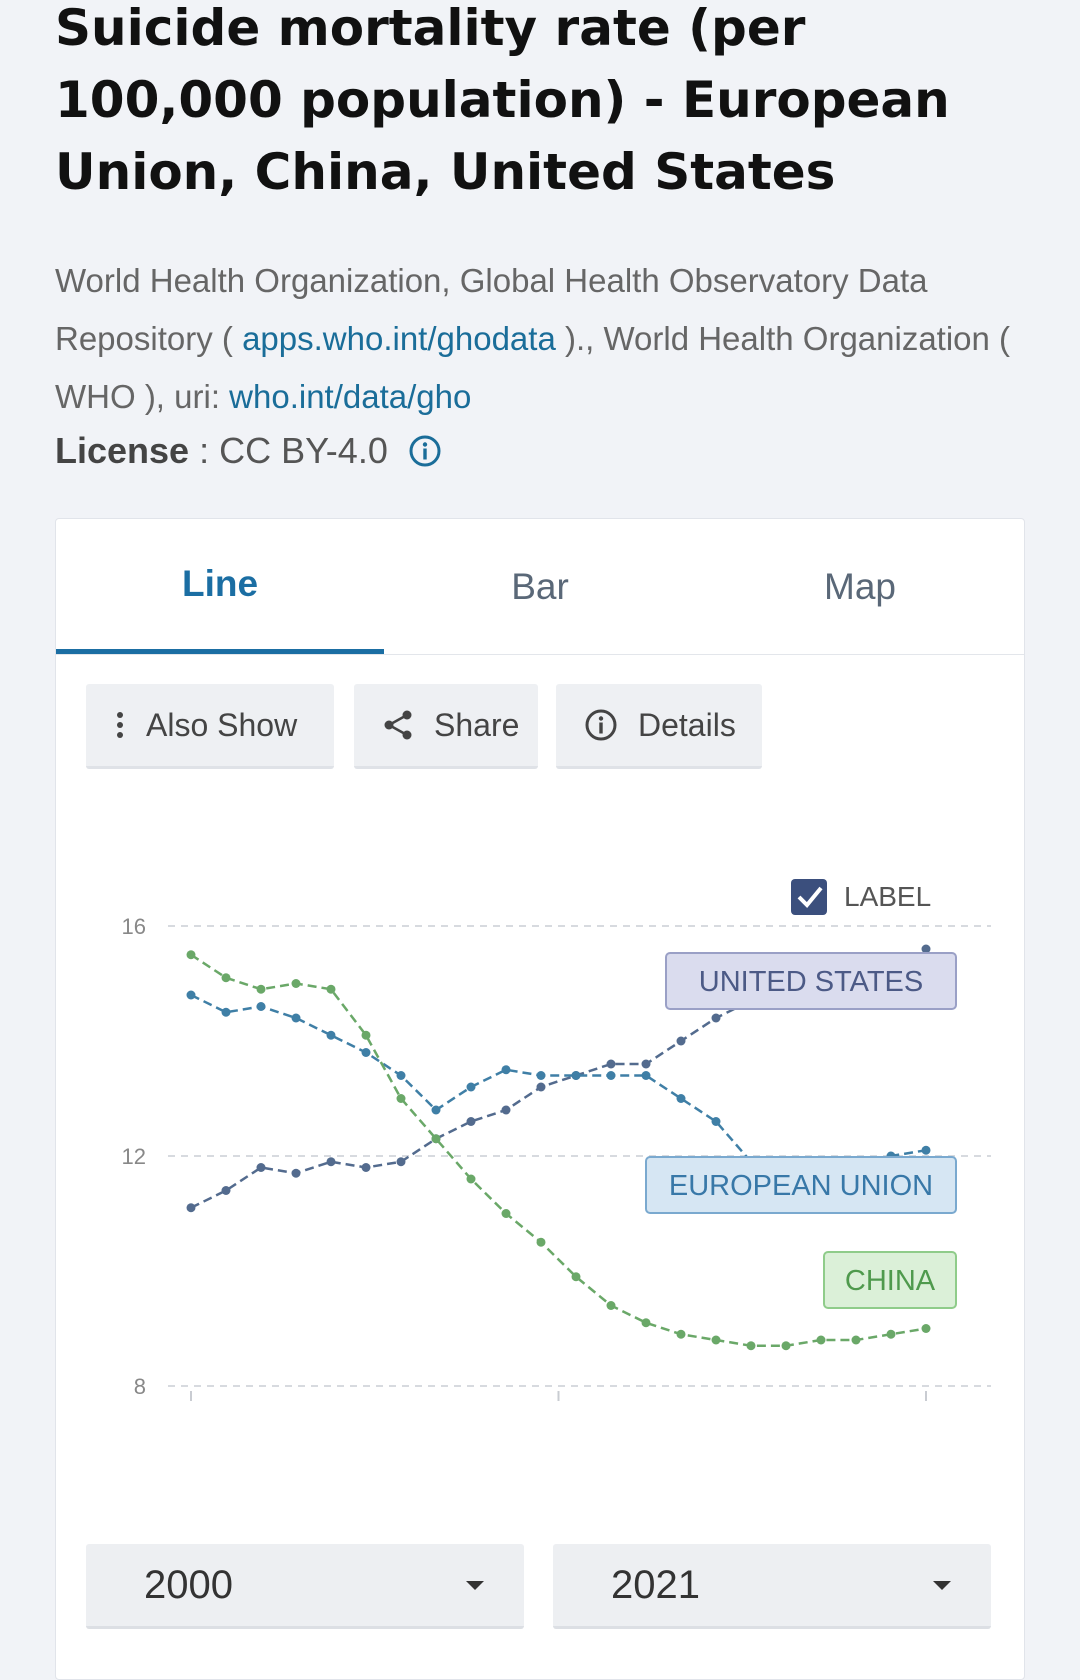 The image size is (1080, 1680). I want to click on details-label: Details, so click(687, 724).